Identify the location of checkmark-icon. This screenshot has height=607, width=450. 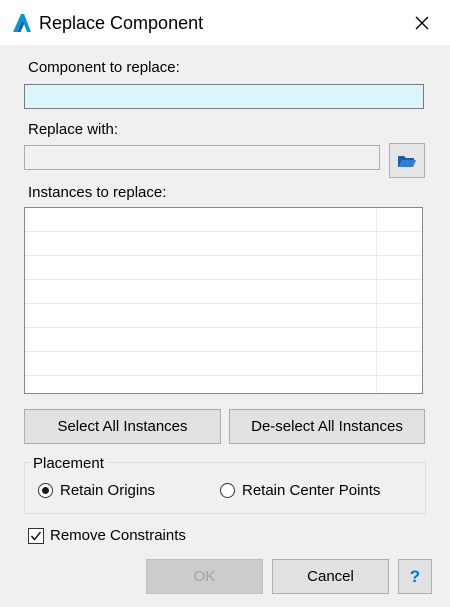
(36, 536).